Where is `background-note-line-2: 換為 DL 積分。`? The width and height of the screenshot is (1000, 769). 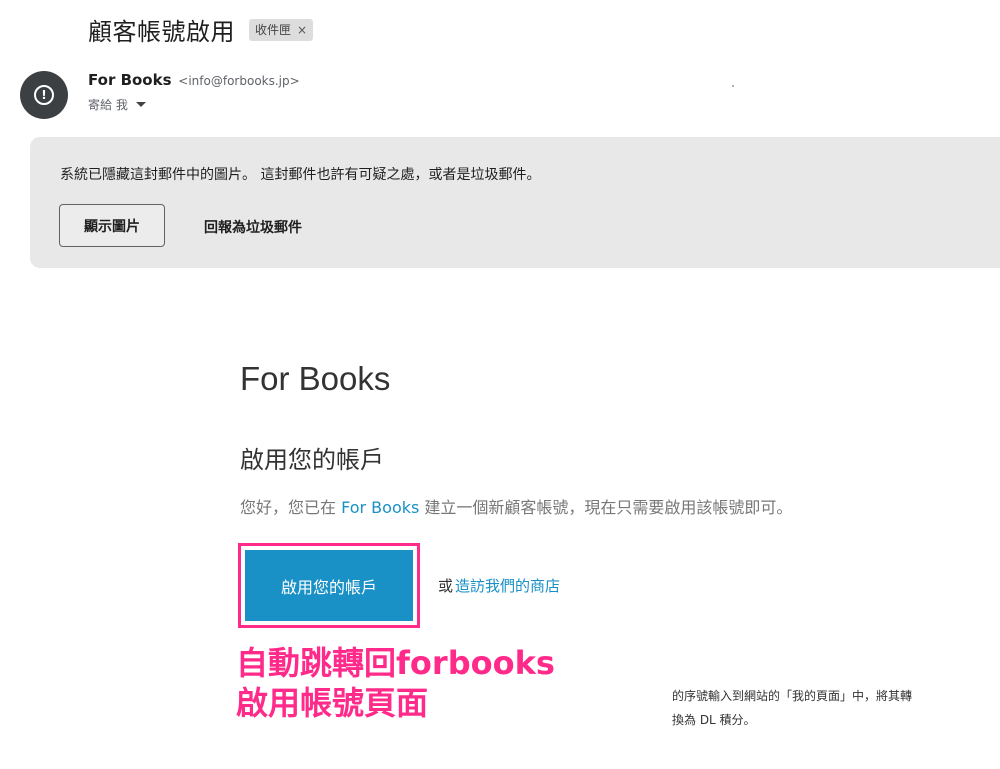 background-note-line-2: 換為 DL 積分。 is located at coordinates (714, 720).